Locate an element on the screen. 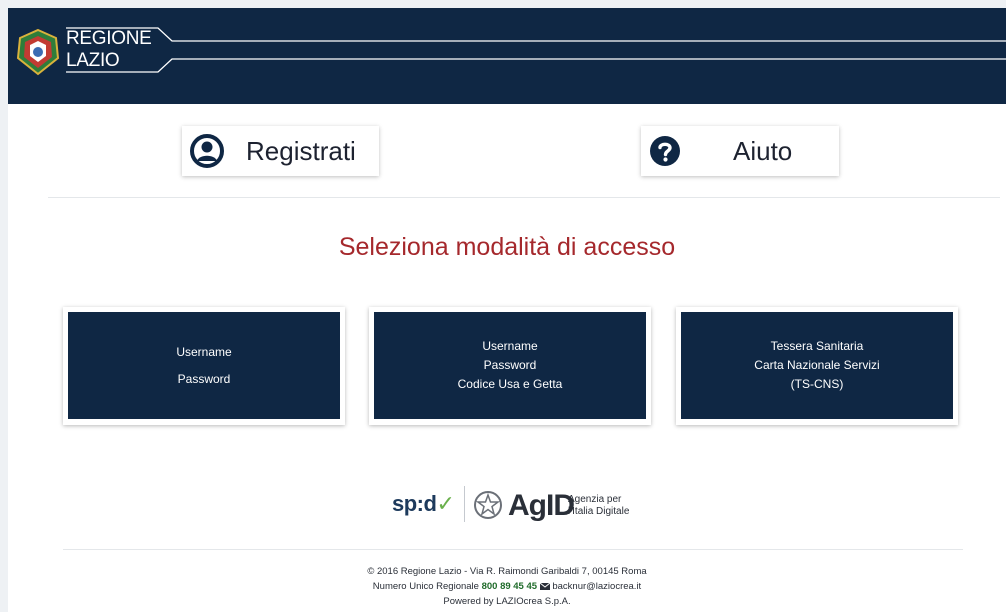 Image resolution: width=1006 pixels, height=612 pixels. footer-powered-by: Powered by LAZIOcrea S.p.A. is located at coordinates (507, 601).